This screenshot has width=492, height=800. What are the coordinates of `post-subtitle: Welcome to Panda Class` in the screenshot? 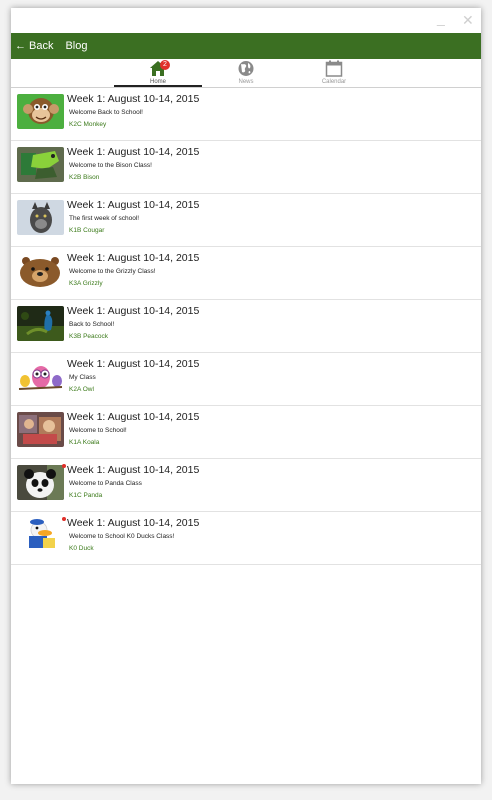 It's located at (105, 483).